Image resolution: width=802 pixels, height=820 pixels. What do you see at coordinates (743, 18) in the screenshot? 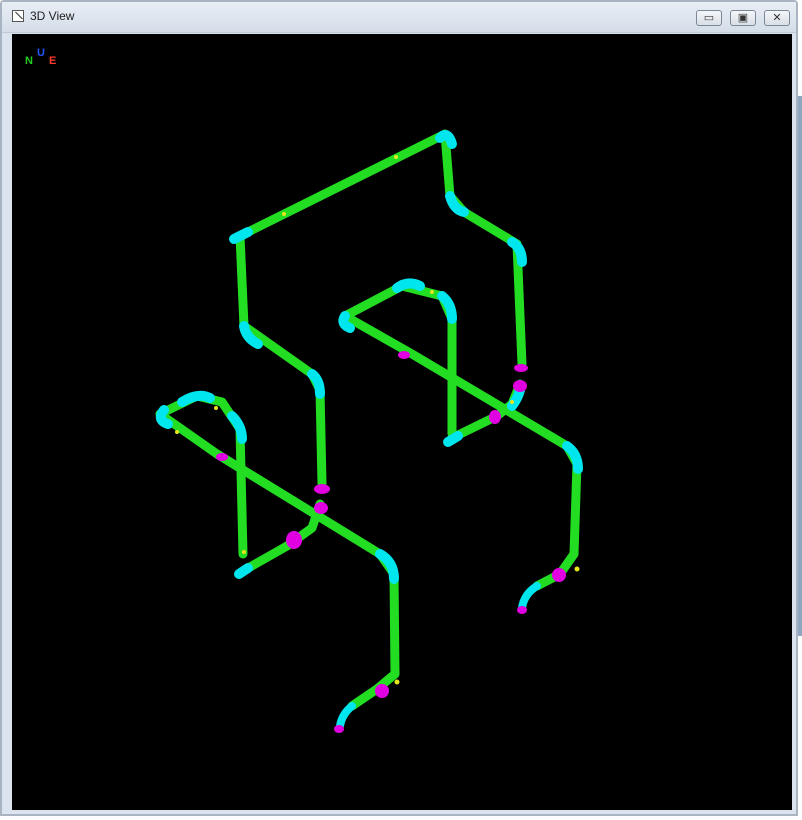
I see `maximize-button: ▣` at bounding box center [743, 18].